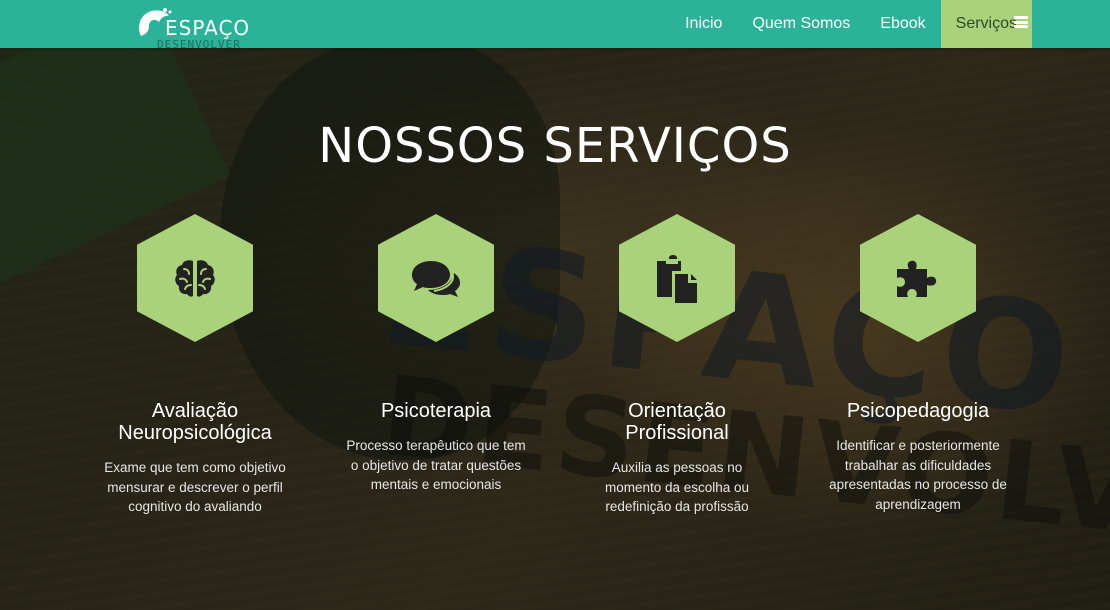  Describe the element at coordinates (902, 24) in the screenshot. I see `nav-item-ebook: Ebook` at that location.